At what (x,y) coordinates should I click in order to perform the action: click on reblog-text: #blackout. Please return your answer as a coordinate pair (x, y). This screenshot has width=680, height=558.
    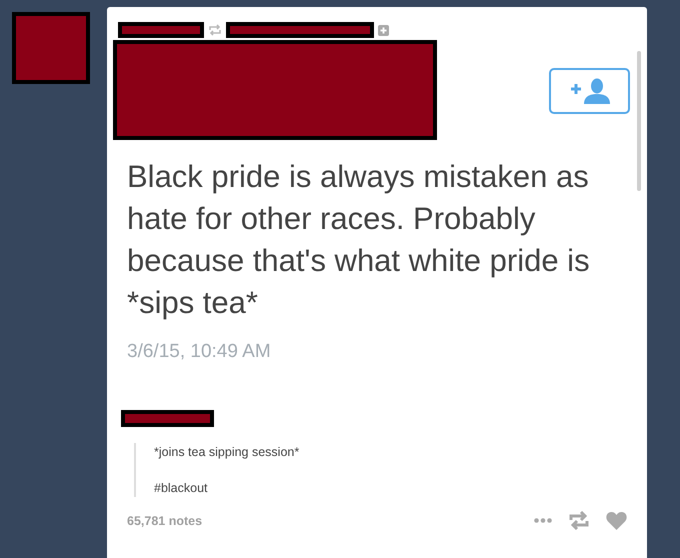
    Looking at the image, I should click on (181, 488).